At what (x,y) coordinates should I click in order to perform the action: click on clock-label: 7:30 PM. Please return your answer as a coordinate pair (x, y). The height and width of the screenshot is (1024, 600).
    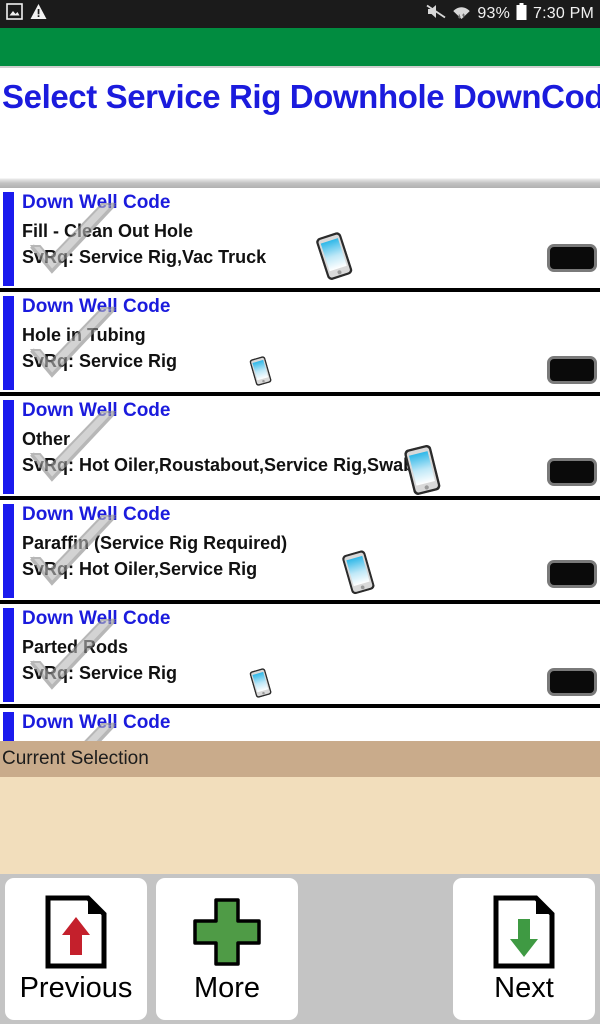
    Looking at the image, I should click on (563, 13).